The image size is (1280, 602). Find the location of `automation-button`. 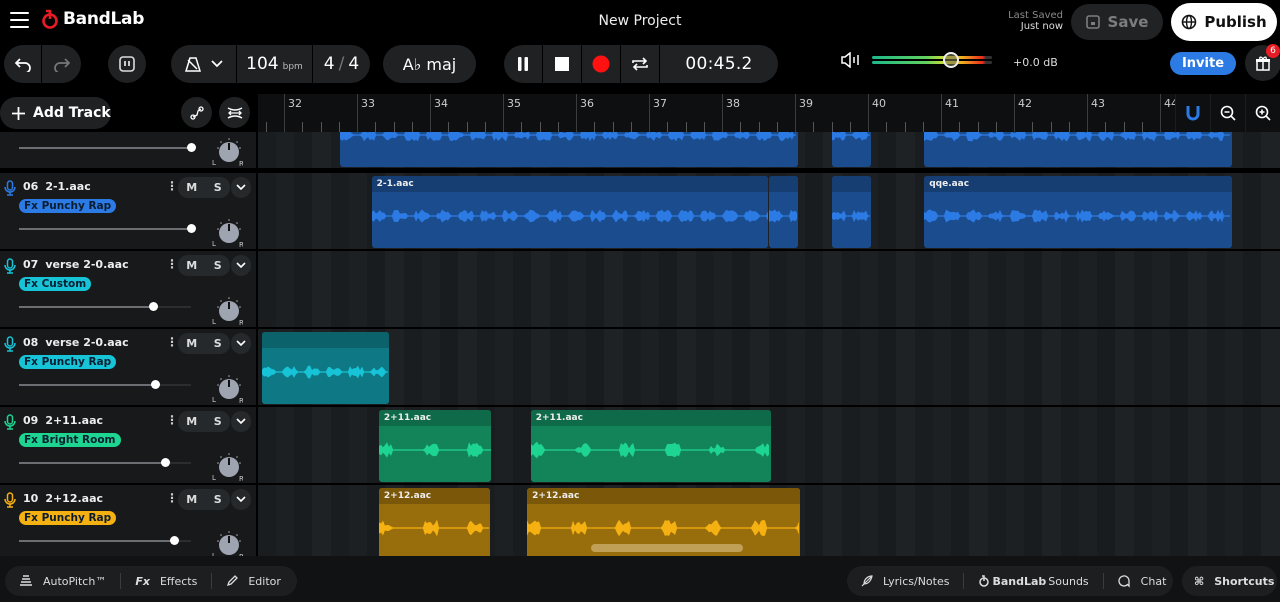

automation-button is located at coordinates (196, 112).